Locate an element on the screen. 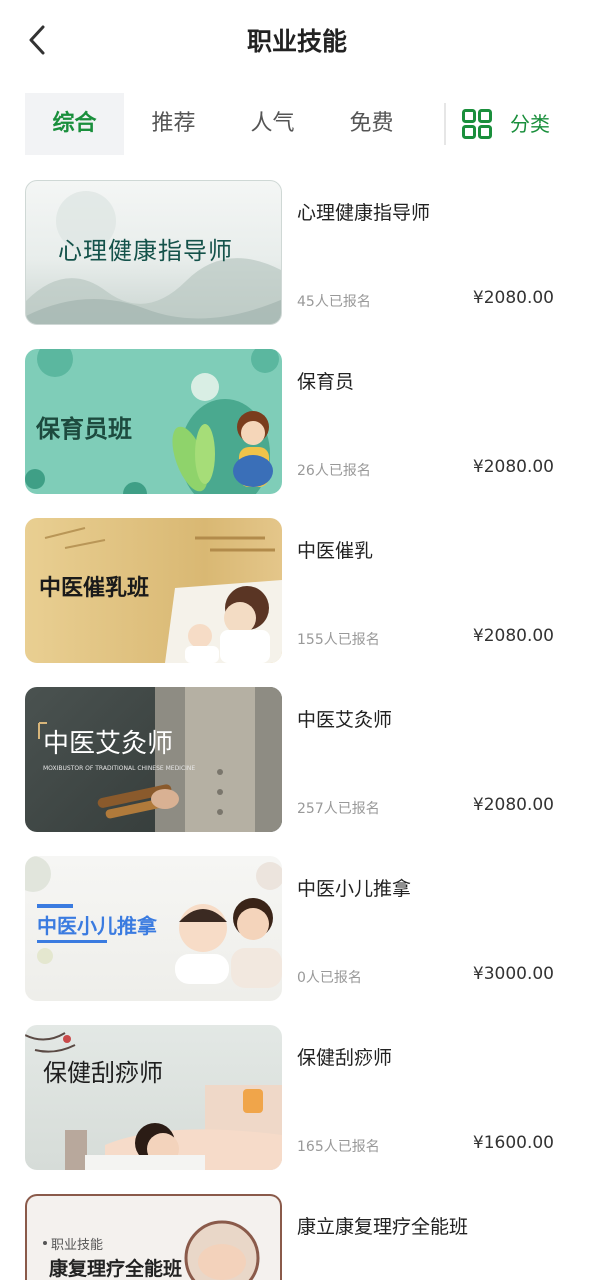 This screenshot has height=1280, width=594. course-title: 中医催乳 is located at coordinates (335, 551).